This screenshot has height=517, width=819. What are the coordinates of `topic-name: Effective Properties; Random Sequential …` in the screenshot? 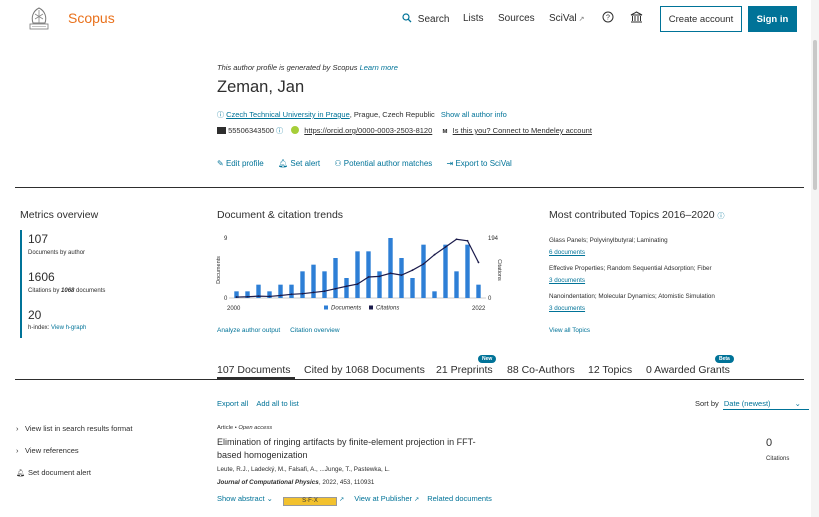 It's located at (630, 268).